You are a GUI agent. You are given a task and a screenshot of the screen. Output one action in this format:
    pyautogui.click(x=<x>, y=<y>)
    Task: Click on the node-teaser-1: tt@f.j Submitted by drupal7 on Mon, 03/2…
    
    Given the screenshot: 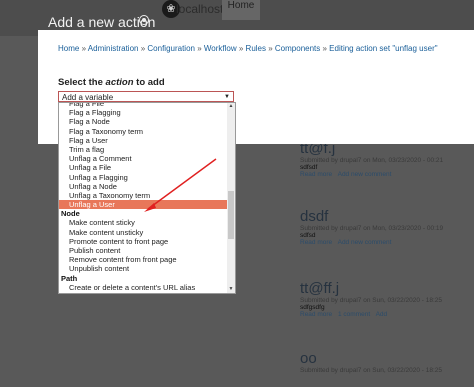 What is the action you would take?
    pyautogui.click(x=371, y=159)
    